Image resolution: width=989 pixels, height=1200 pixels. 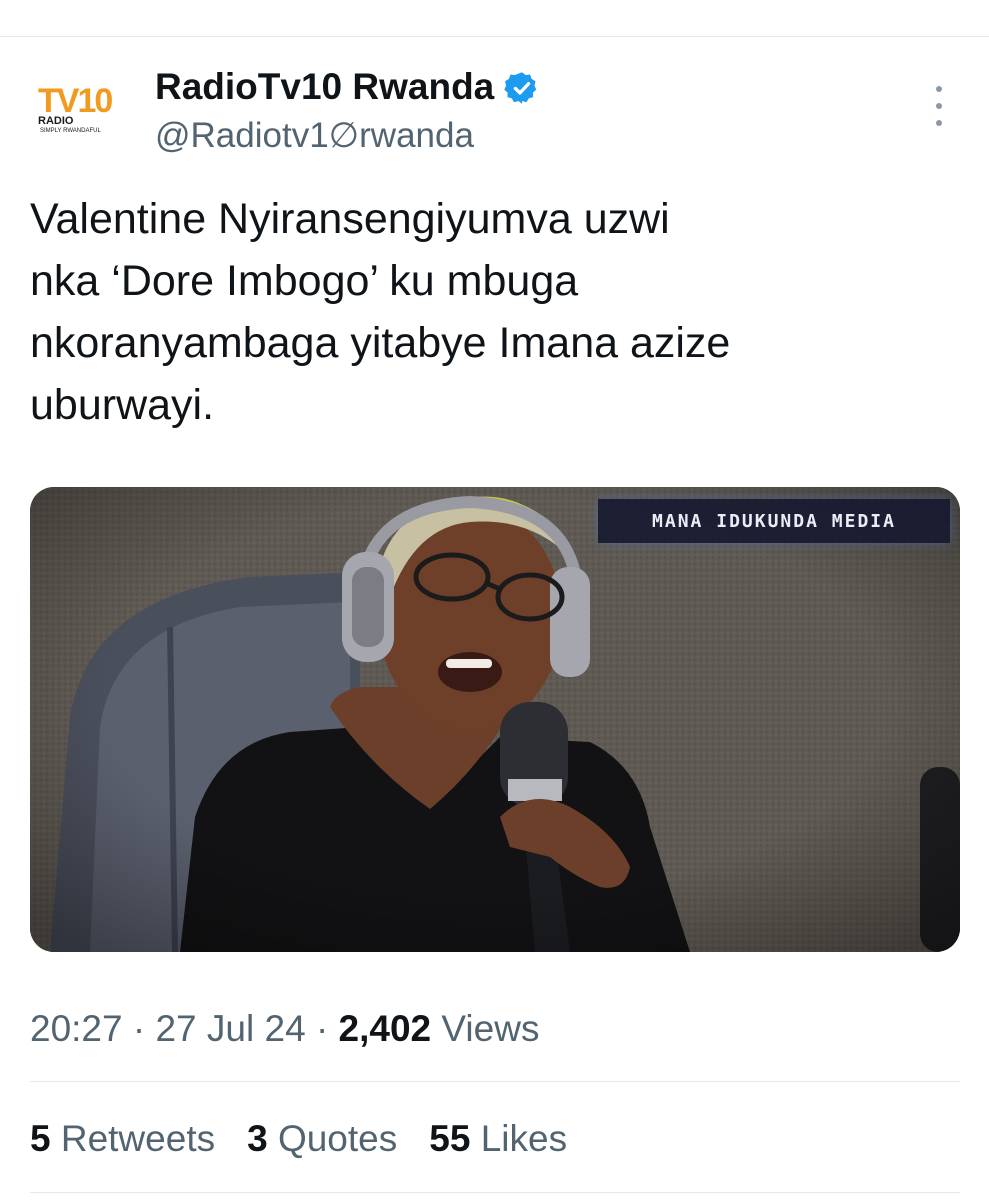 I want to click on author-handle: @Radiotv1∅rwanda, so click(x=314, y=136).